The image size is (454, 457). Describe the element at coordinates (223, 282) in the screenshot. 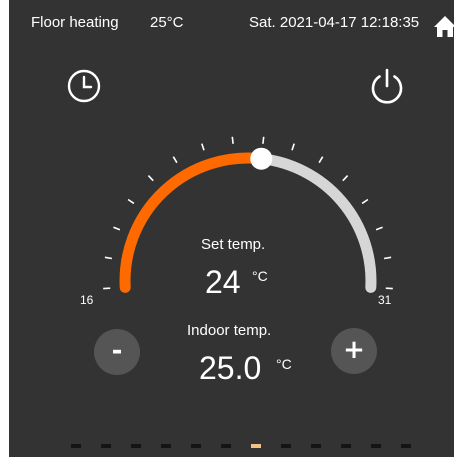

I see `set-temp-value: 24` at that location.